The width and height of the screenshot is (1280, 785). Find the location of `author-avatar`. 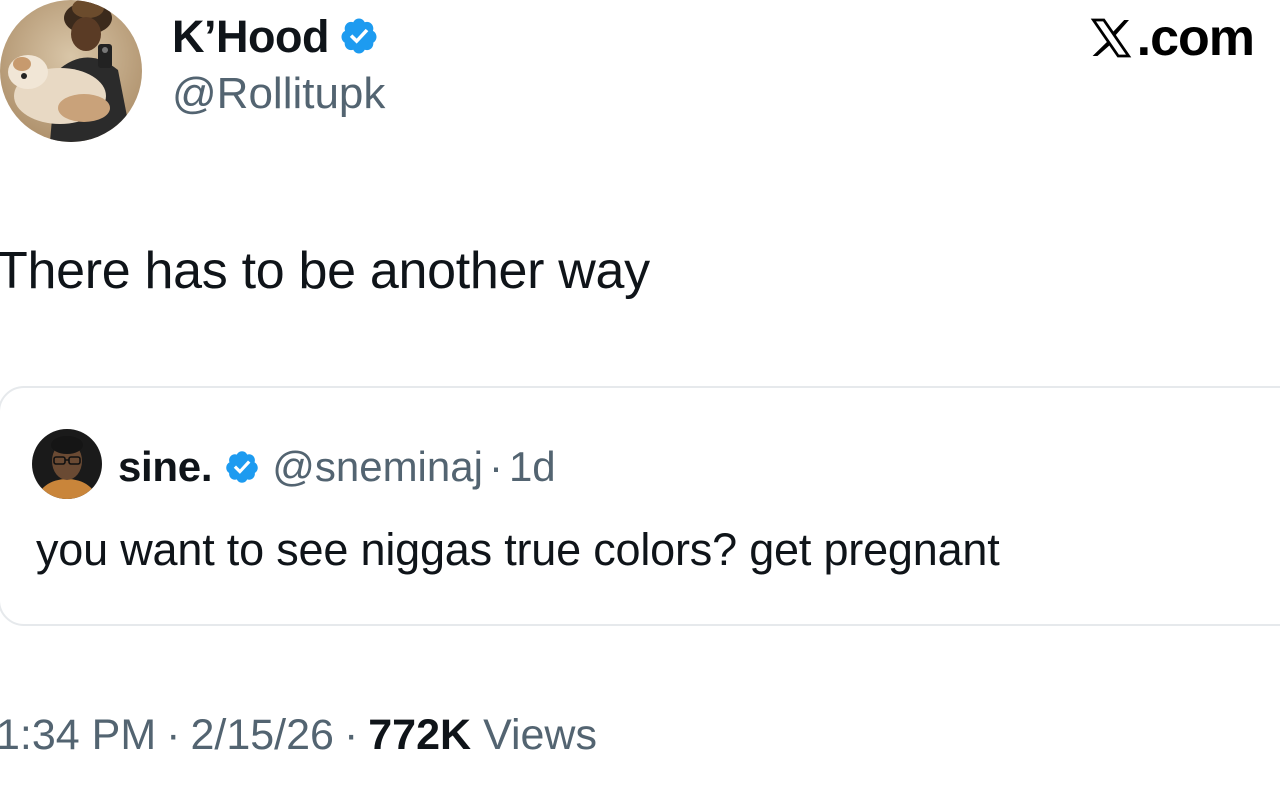

author-avatar is located at coordinates (71, 71).